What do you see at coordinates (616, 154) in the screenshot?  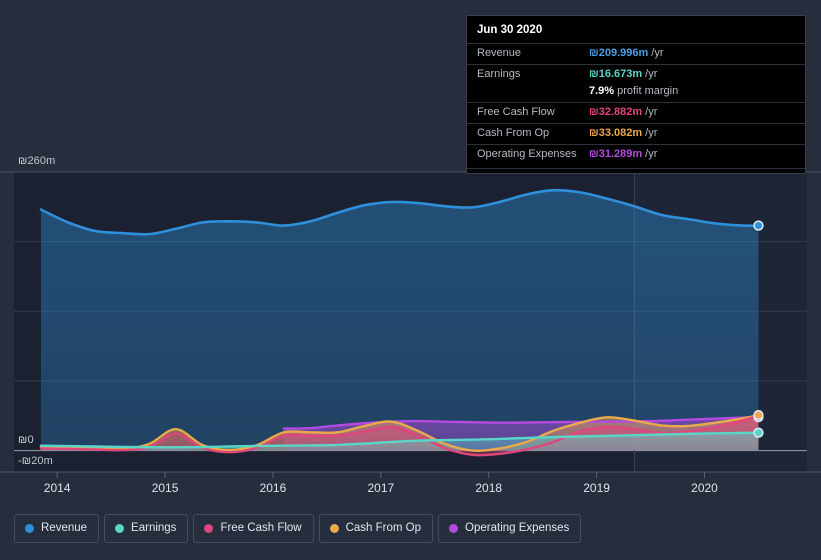 I see `tooltip-row-value: ₪31.289m` at bounding box center [616, 154].